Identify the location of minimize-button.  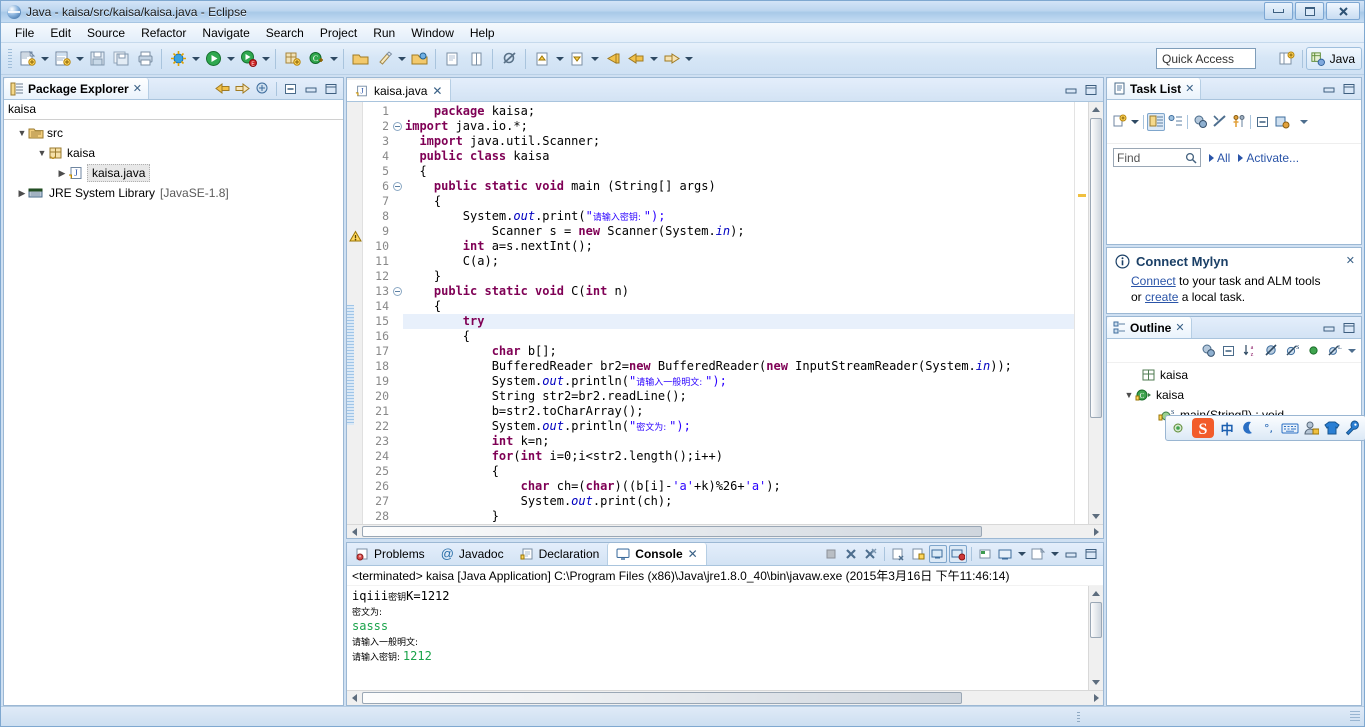
(1278, 11).